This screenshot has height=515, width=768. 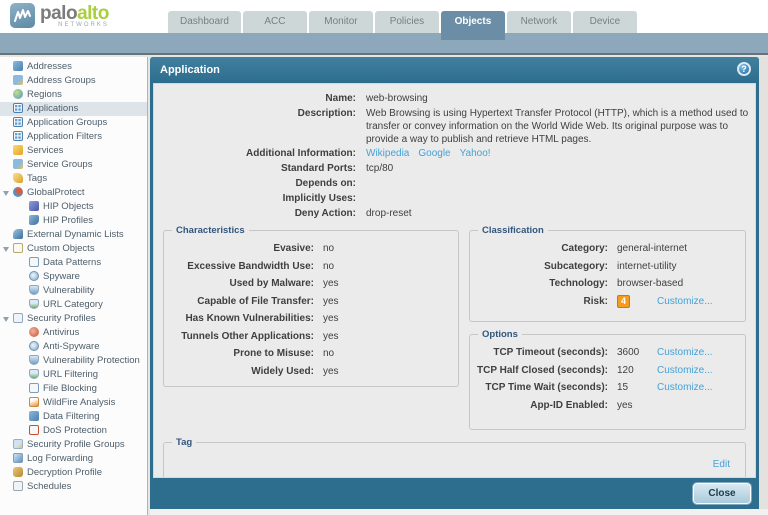 I want to click on spyware-icon, so click(x=34, y=275).